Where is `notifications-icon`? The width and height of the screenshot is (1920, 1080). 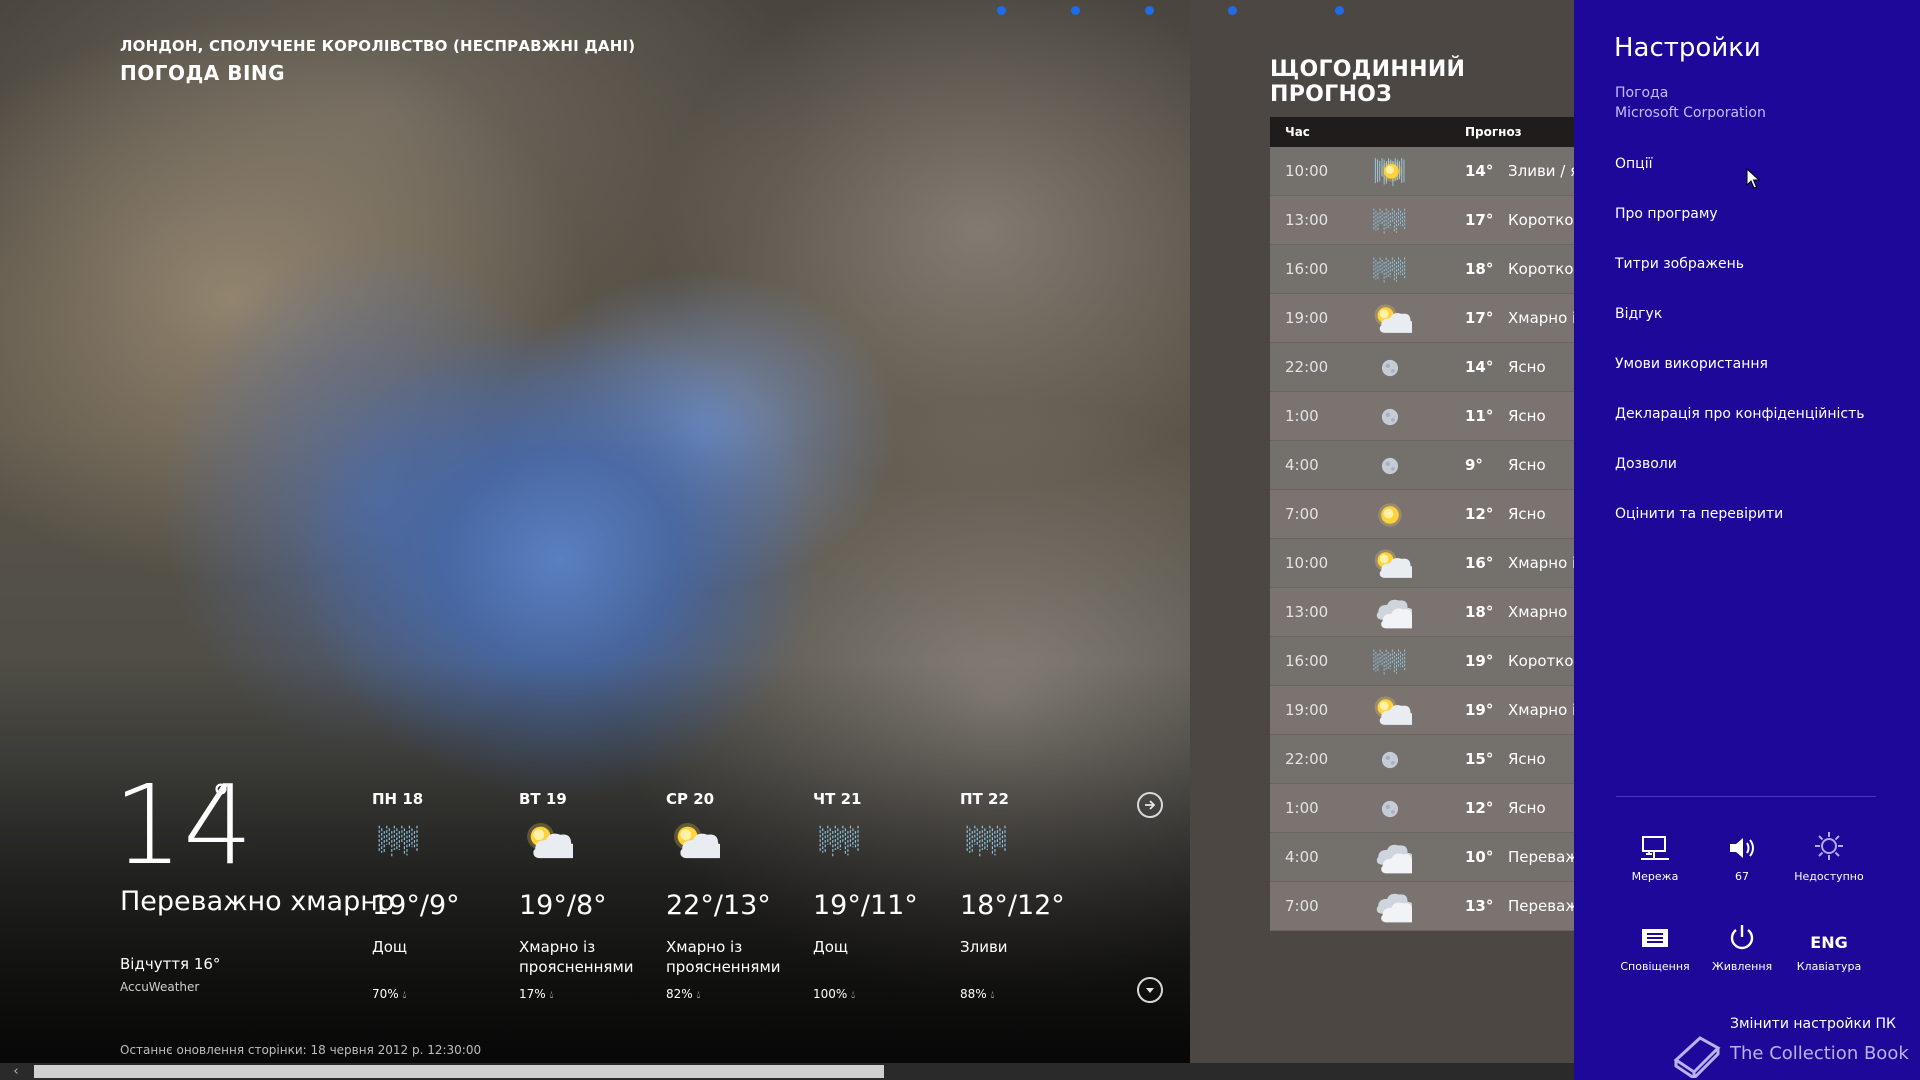
notifications-icon is located at coordinates (1655, 938).